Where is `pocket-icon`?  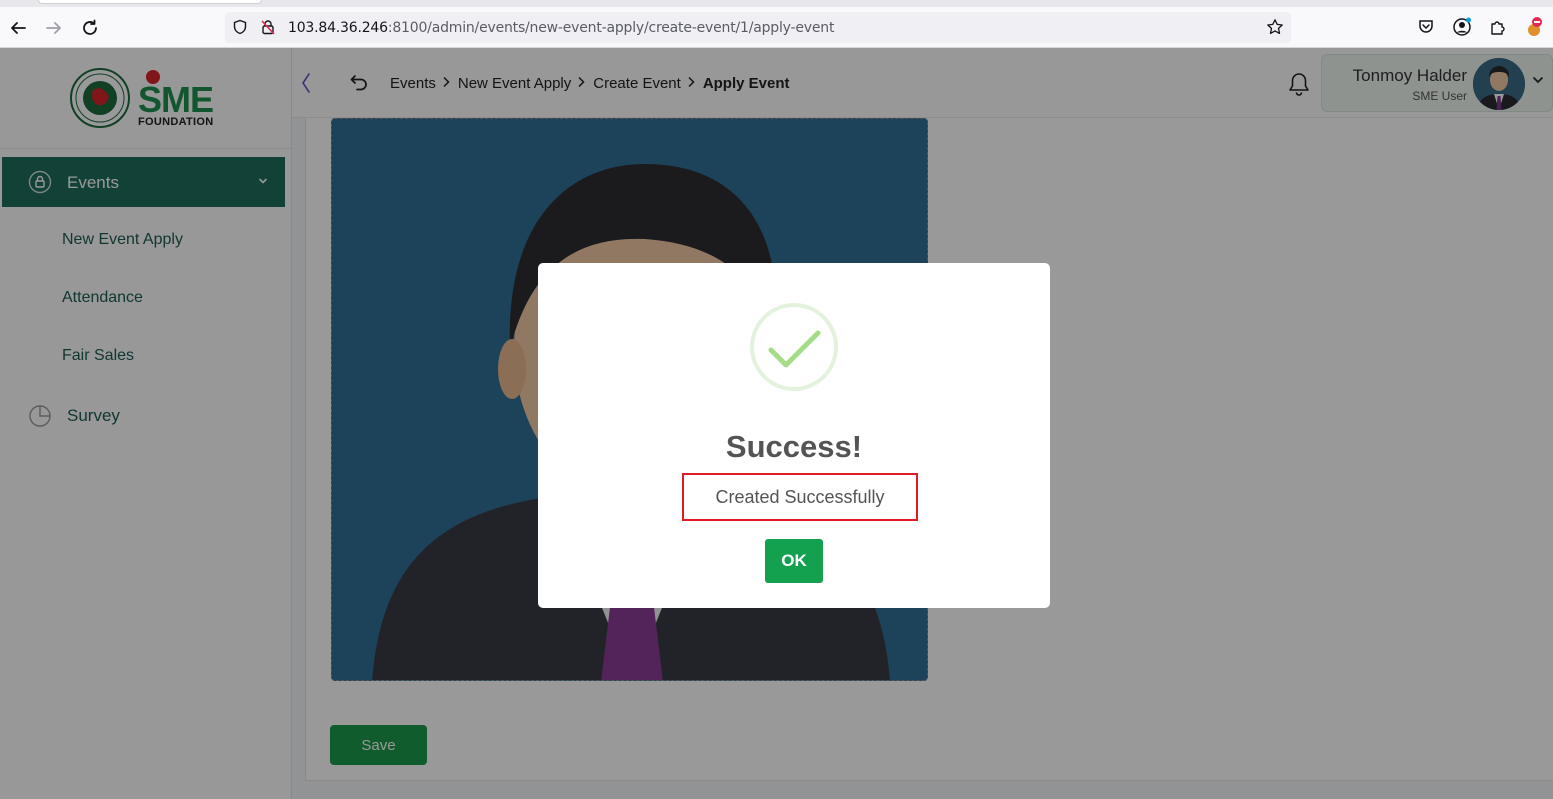 pocket-icon is located at coordinates (1426, 27).